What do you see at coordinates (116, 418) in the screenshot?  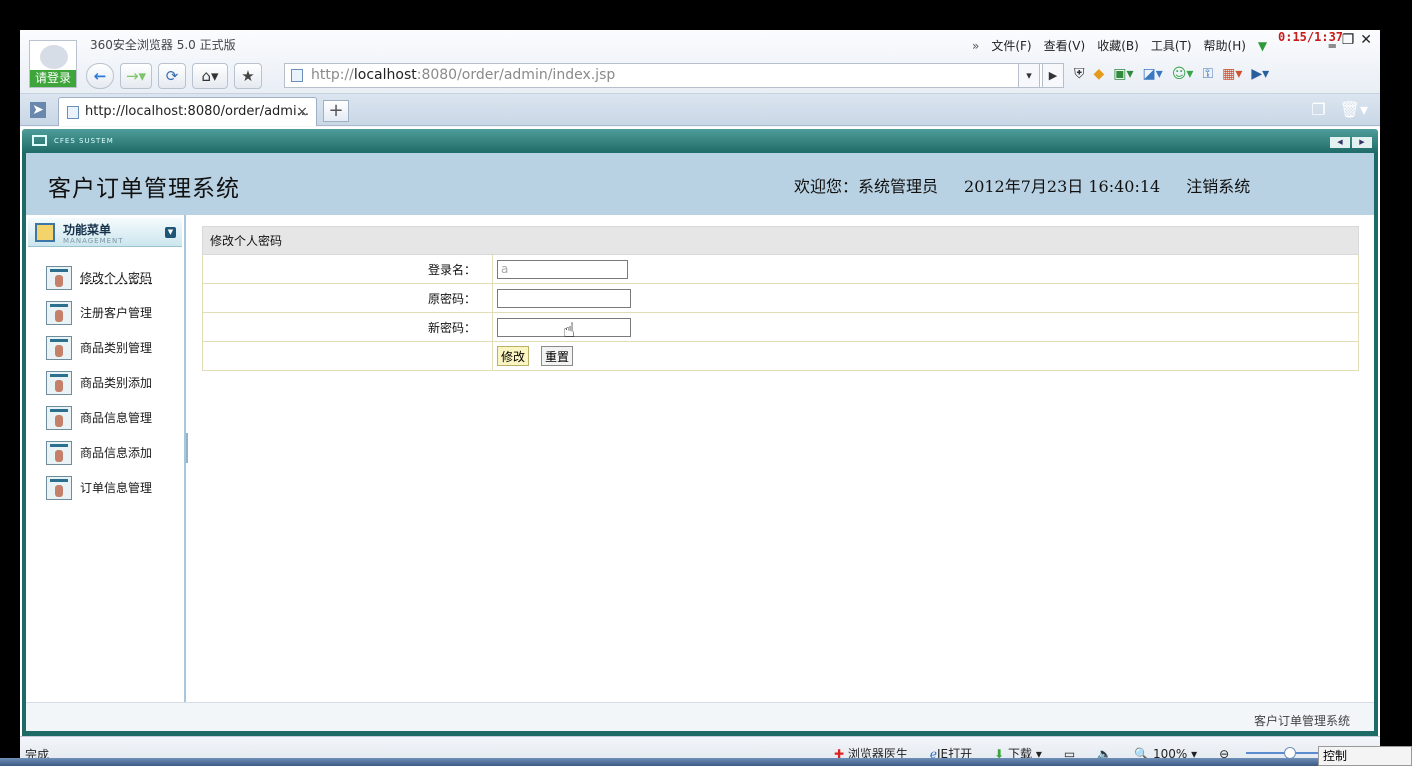 I see `sidebar-item-label: 商品信息管理` at bounding box center [116, 418].